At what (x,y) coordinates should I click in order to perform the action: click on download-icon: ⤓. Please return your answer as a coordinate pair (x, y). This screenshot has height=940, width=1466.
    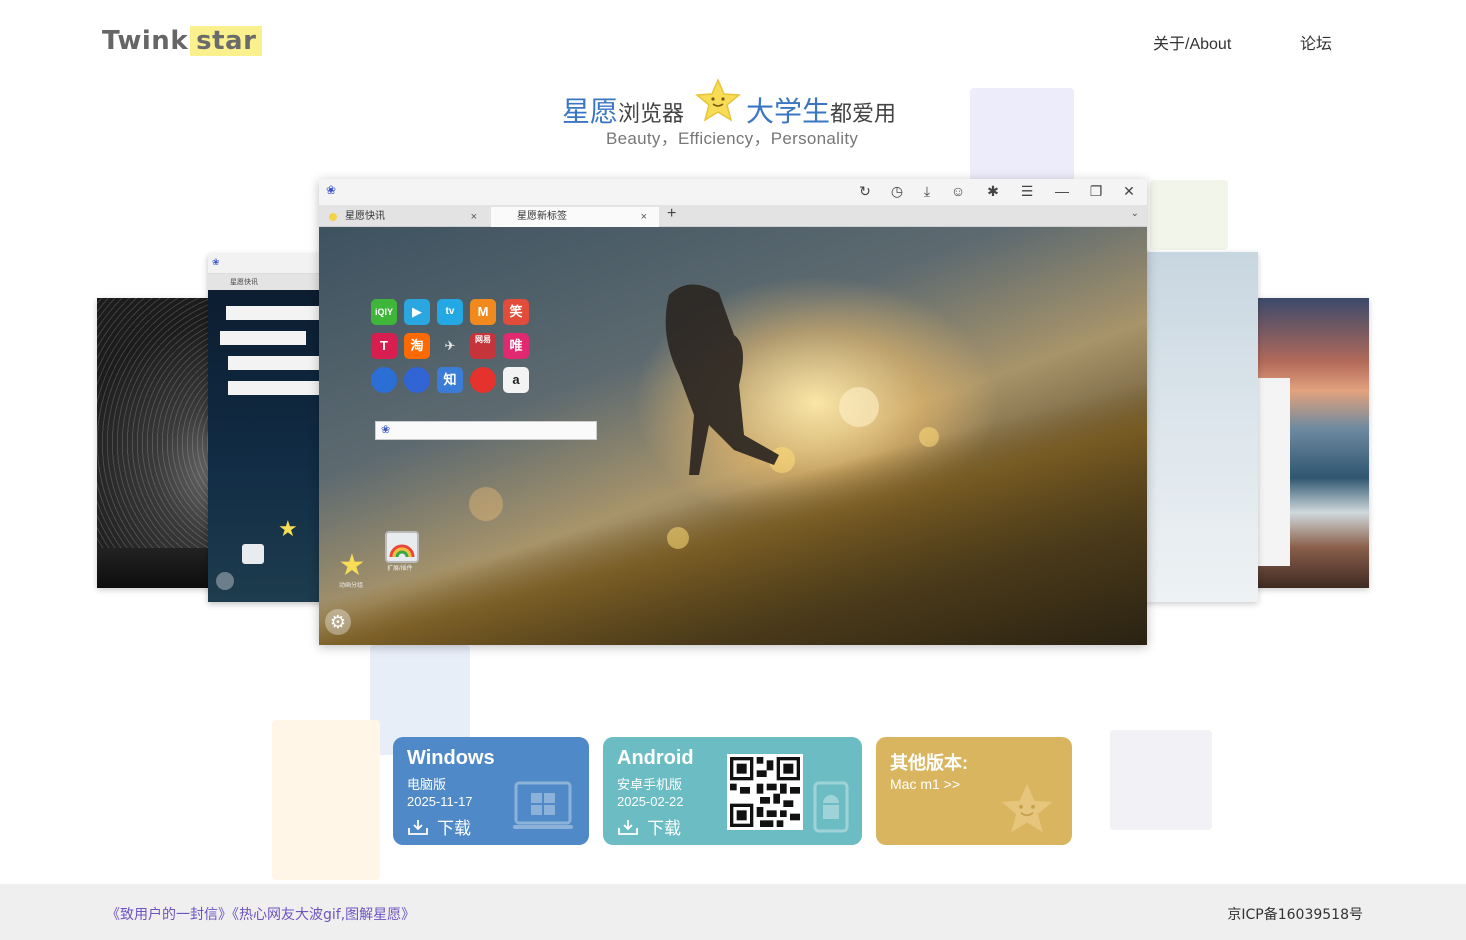
    Looking at the image, I should click on (927, 191).